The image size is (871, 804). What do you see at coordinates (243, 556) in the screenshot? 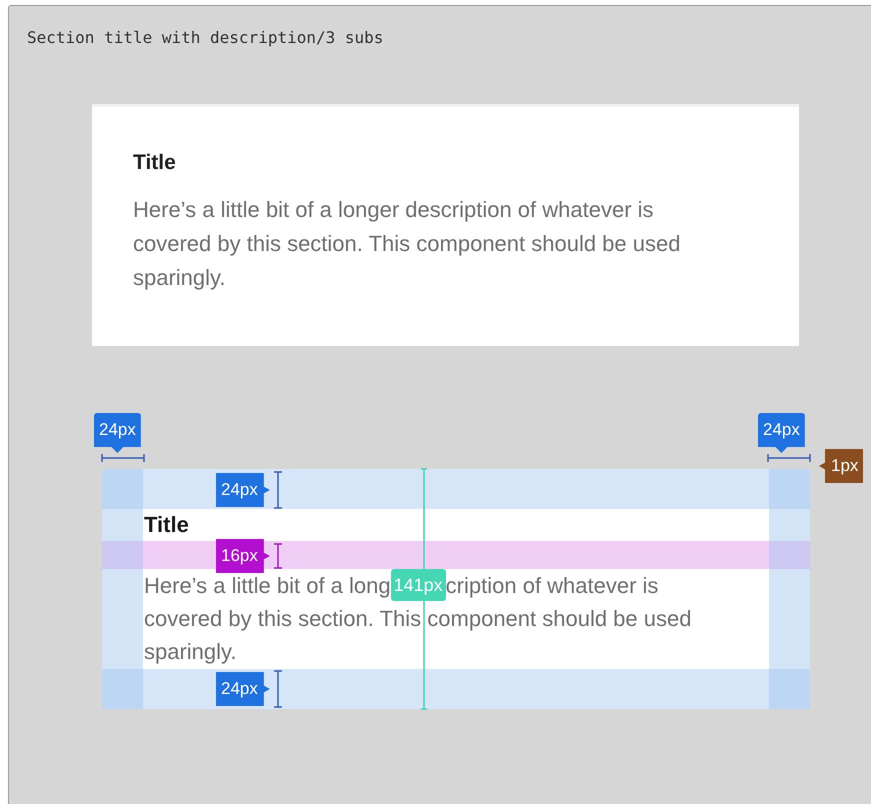
I see `measure-badge: 16px` at bounding box center [243, 556].